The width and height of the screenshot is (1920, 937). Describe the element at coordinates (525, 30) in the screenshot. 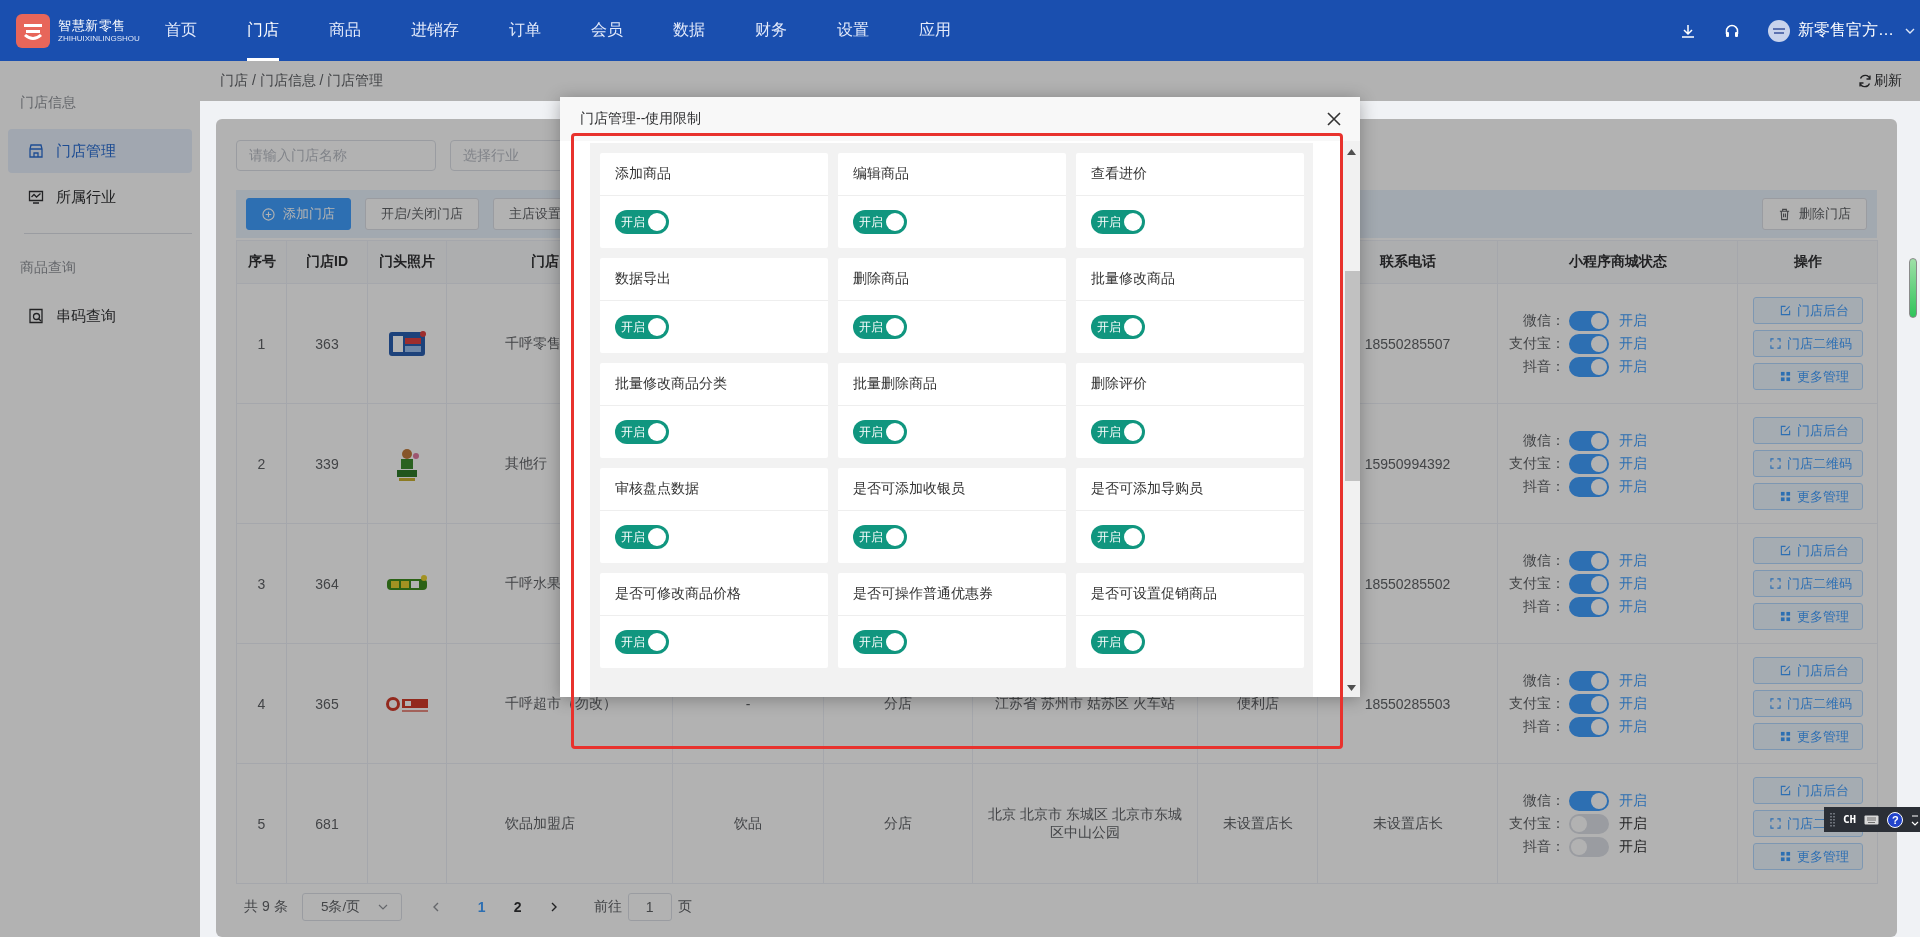

I see `nav-tab: 订单` at that location.